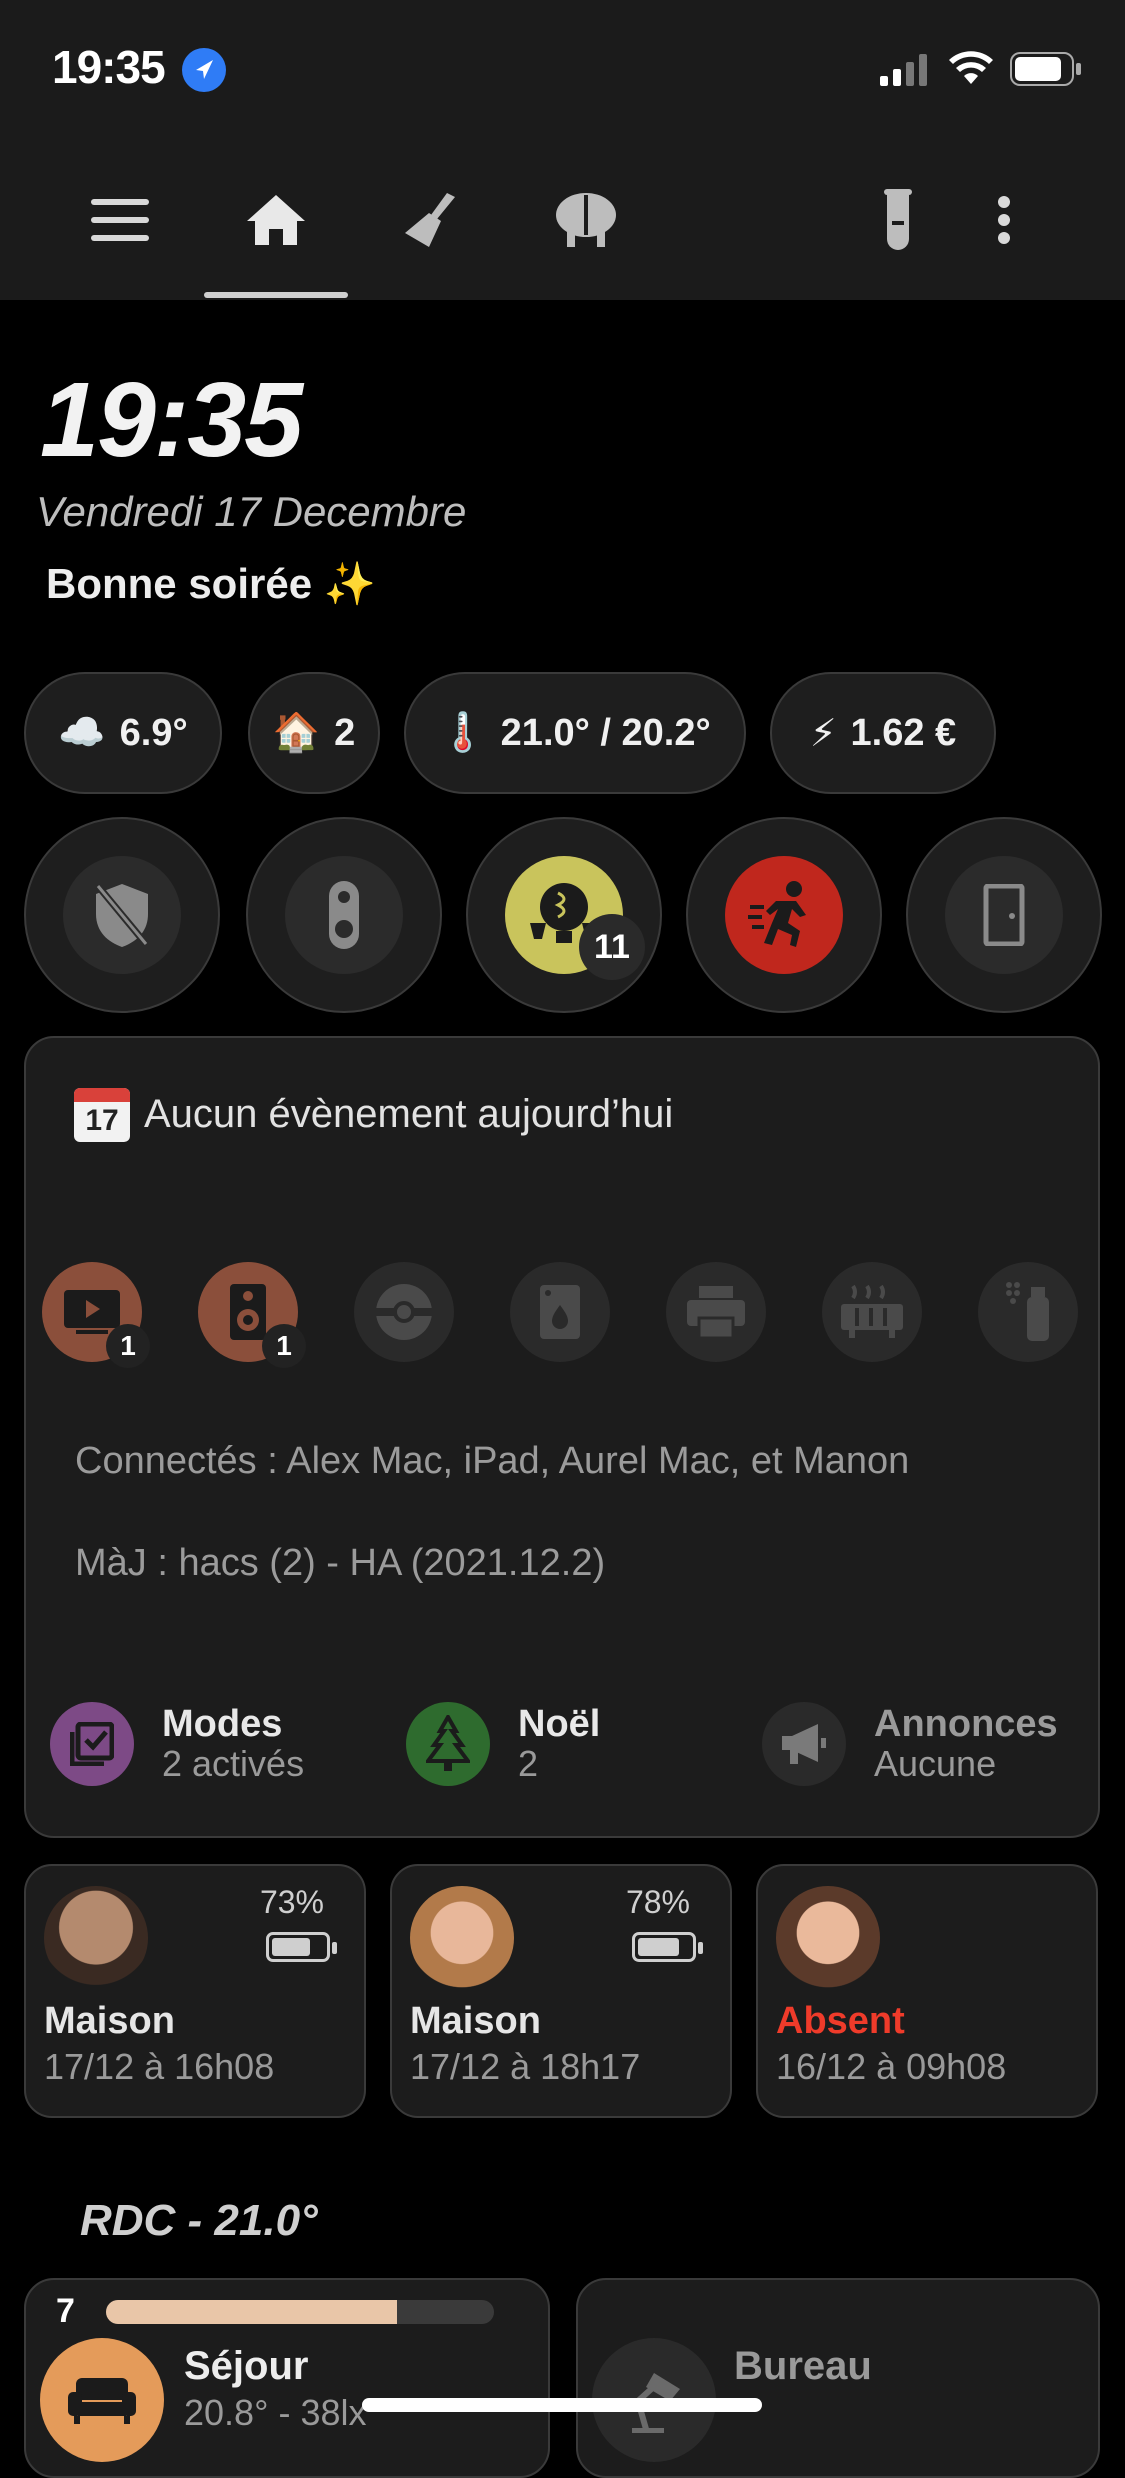  What do you see at coordinates (287, 2378) in the screenshot?
I see `room-card-sejour: 7 Séjour 20.8° - 38lx` at bounding box center [287, 2378].